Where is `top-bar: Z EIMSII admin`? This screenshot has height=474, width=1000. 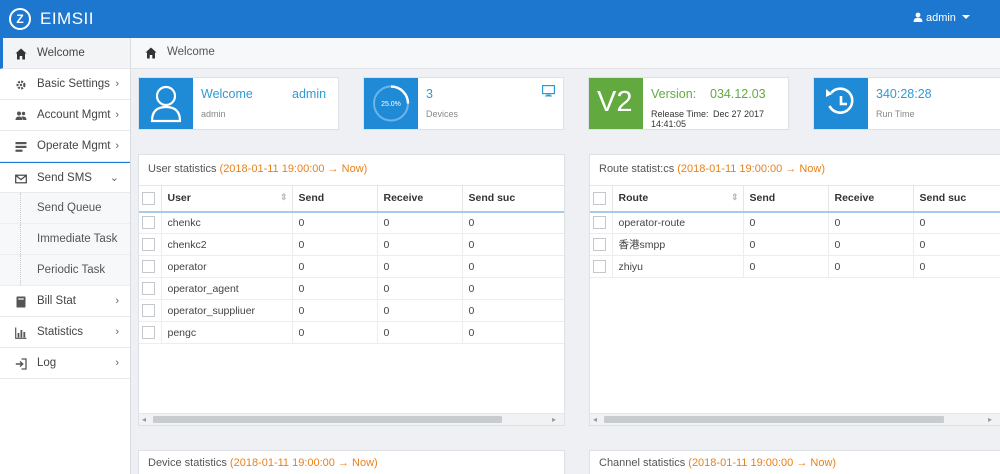 top-bar: Z EIMSII admin is located at coordinates (500, 19).